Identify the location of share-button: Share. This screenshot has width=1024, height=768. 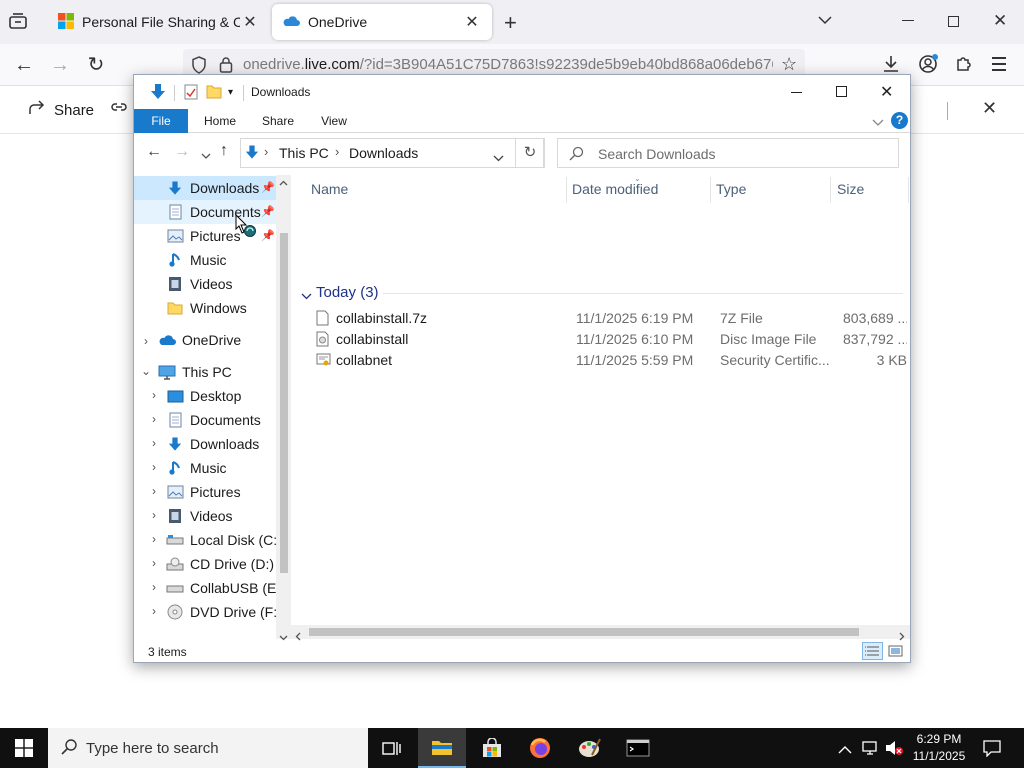
(61, 110).